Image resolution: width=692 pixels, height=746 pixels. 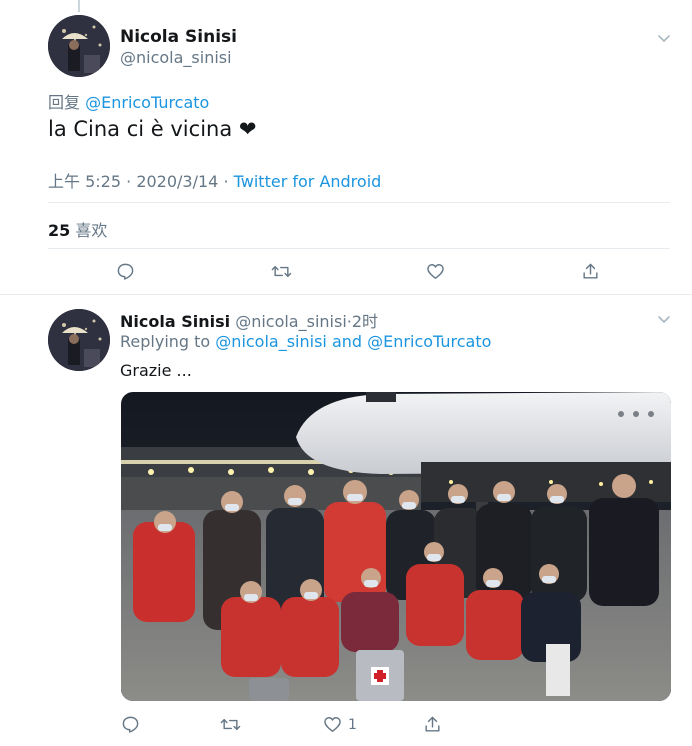 What do you see at coordinates (59, 230) in the screenshot?
I see `likes-count: 25` at bounding box center [59, 230].